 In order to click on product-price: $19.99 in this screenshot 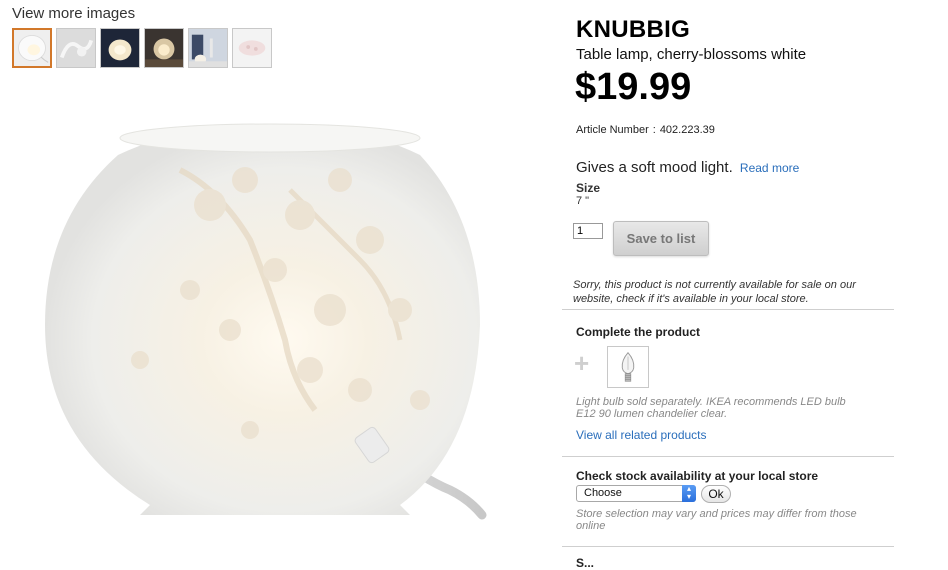, I will do `click(633, 87)`.